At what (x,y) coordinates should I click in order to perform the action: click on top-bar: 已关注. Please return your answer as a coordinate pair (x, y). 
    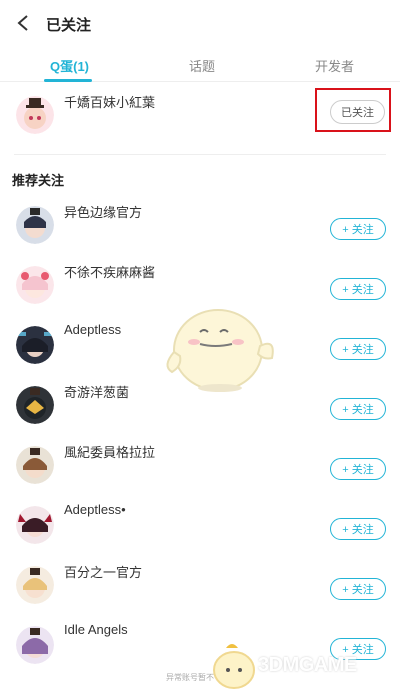
    Looking at the image, I should click on (200, 24).